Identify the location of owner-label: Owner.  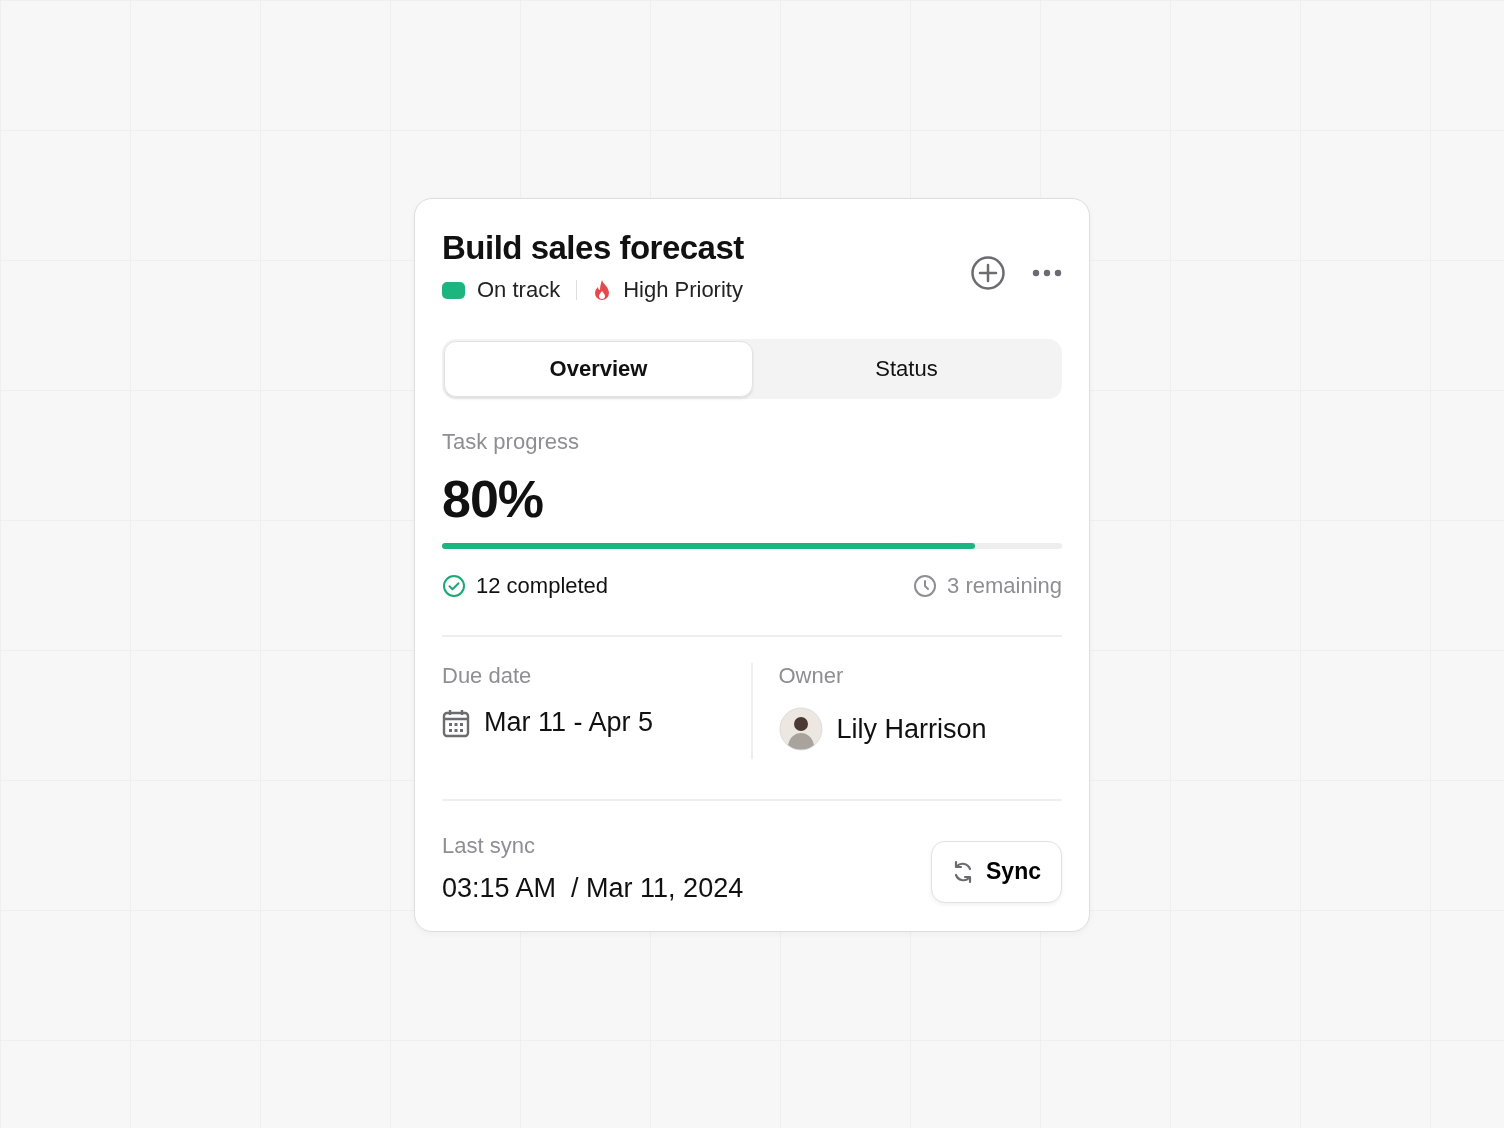
(811, 676).